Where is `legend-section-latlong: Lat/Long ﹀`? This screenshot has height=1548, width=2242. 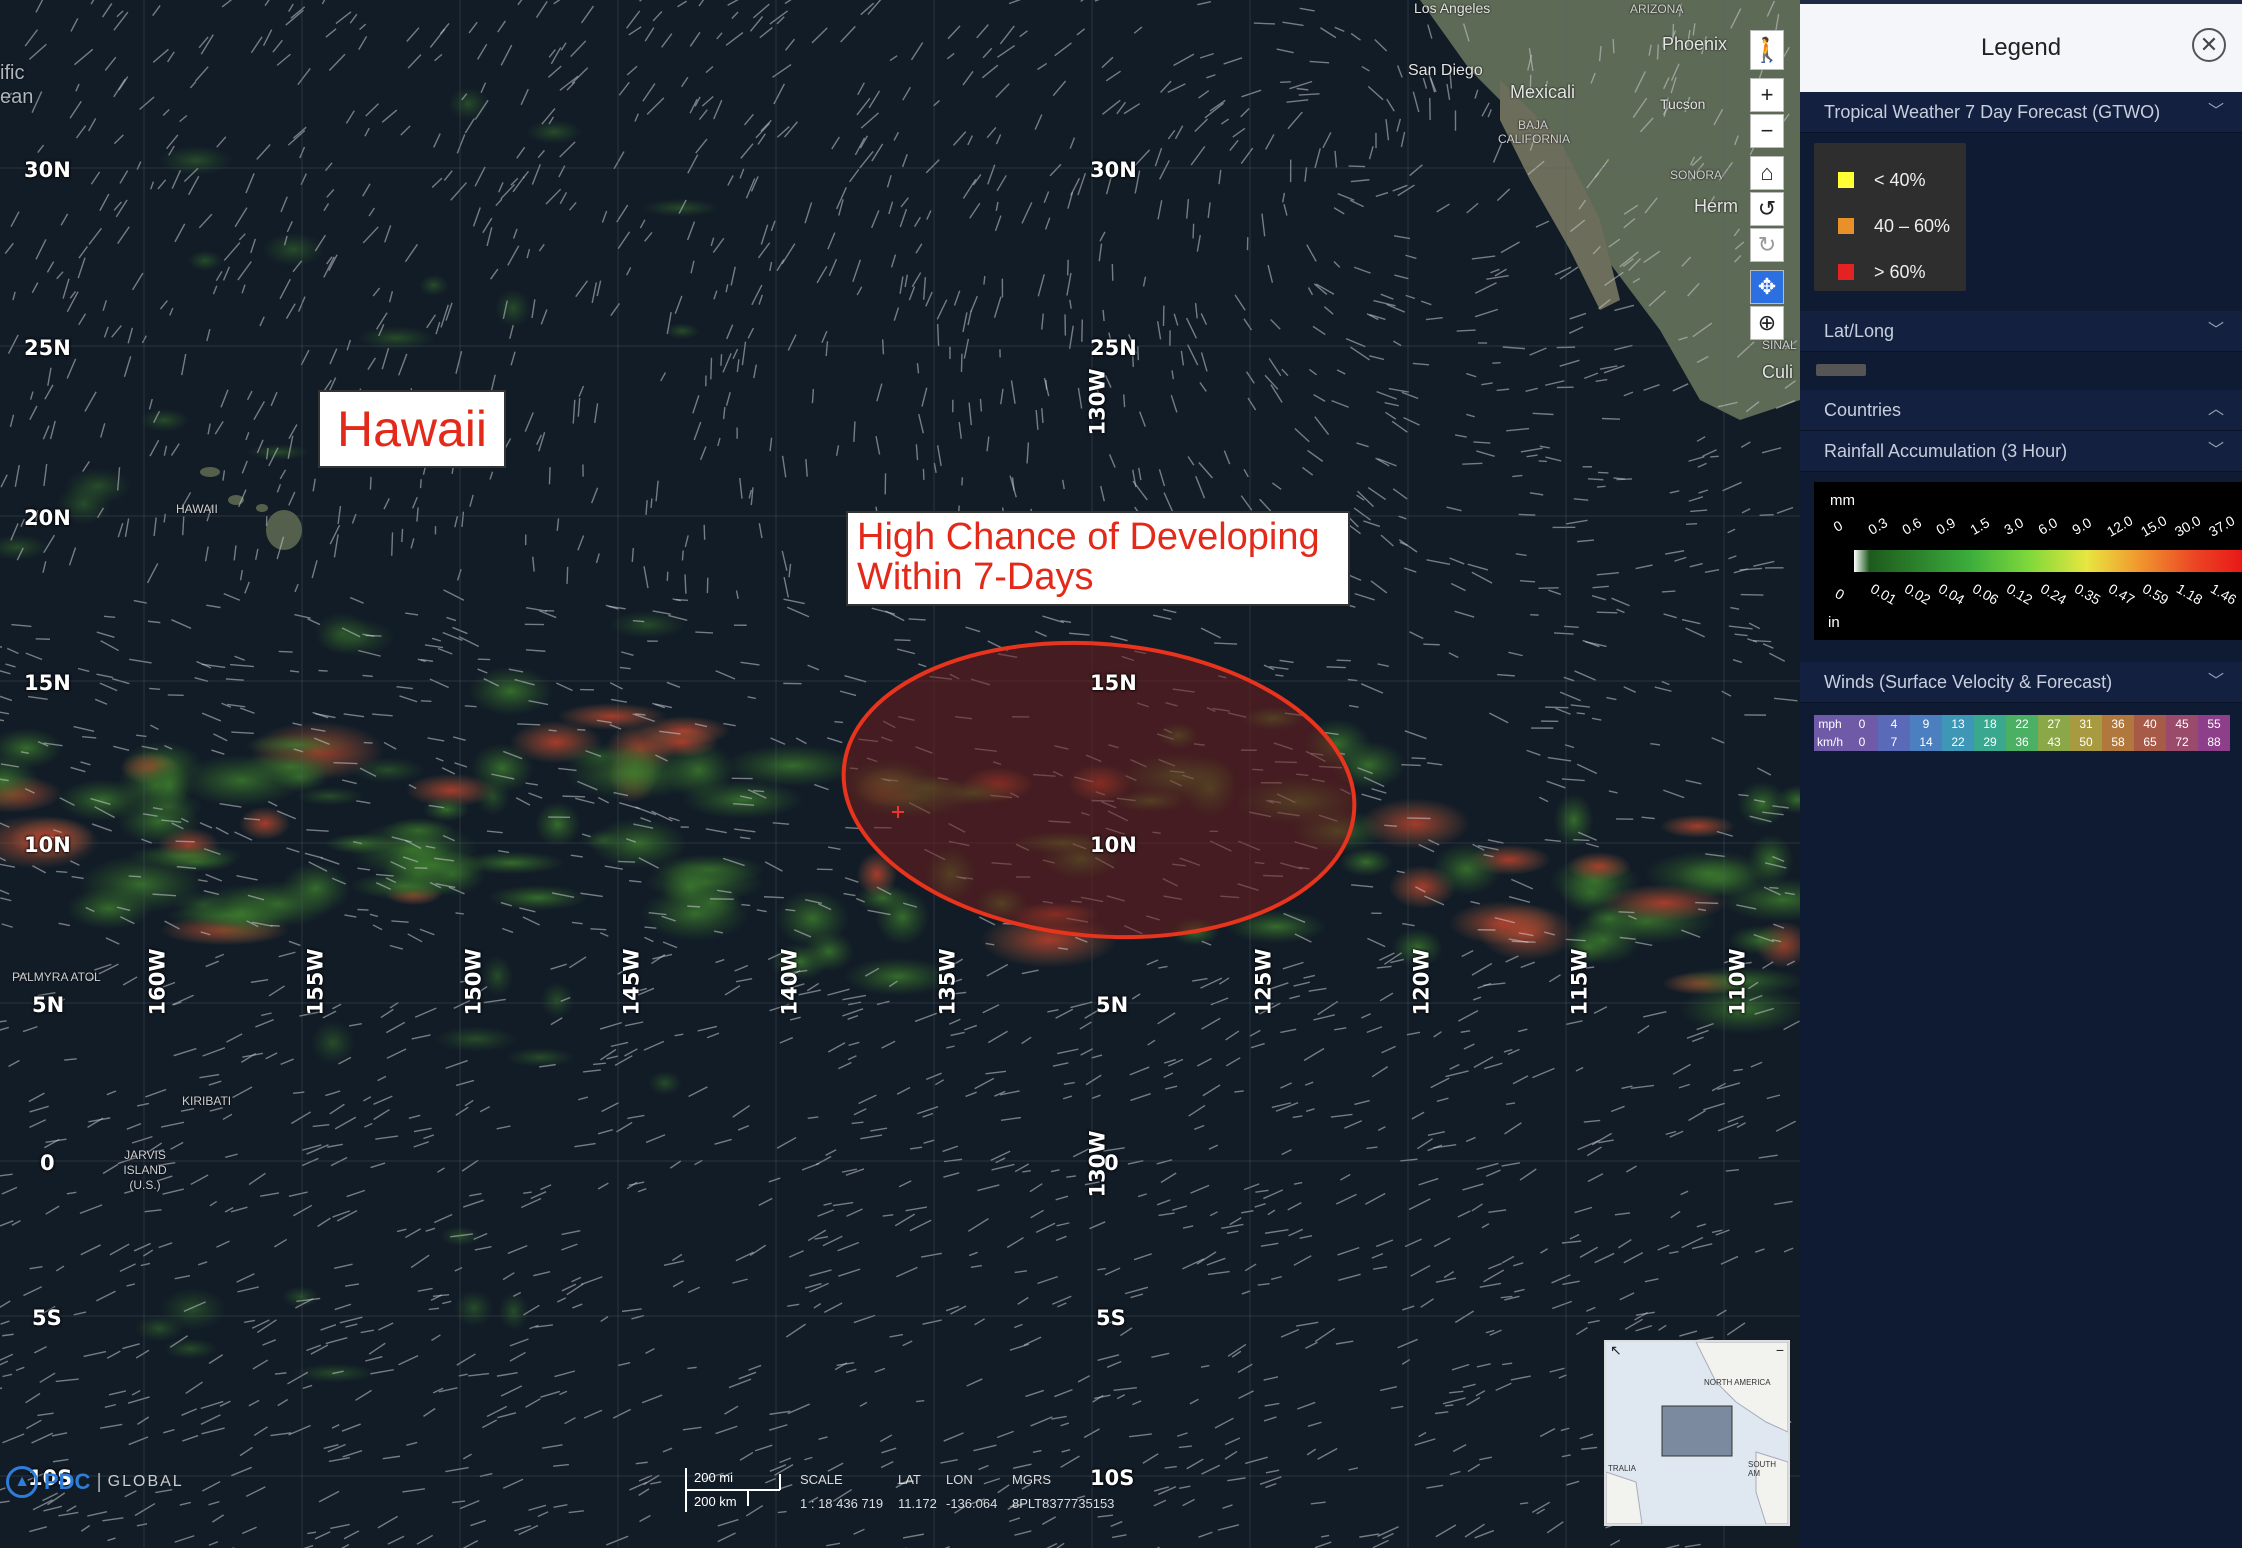
legend-section-latlong: Lat/Long ﹀ is located at coordinates (2021, 331).